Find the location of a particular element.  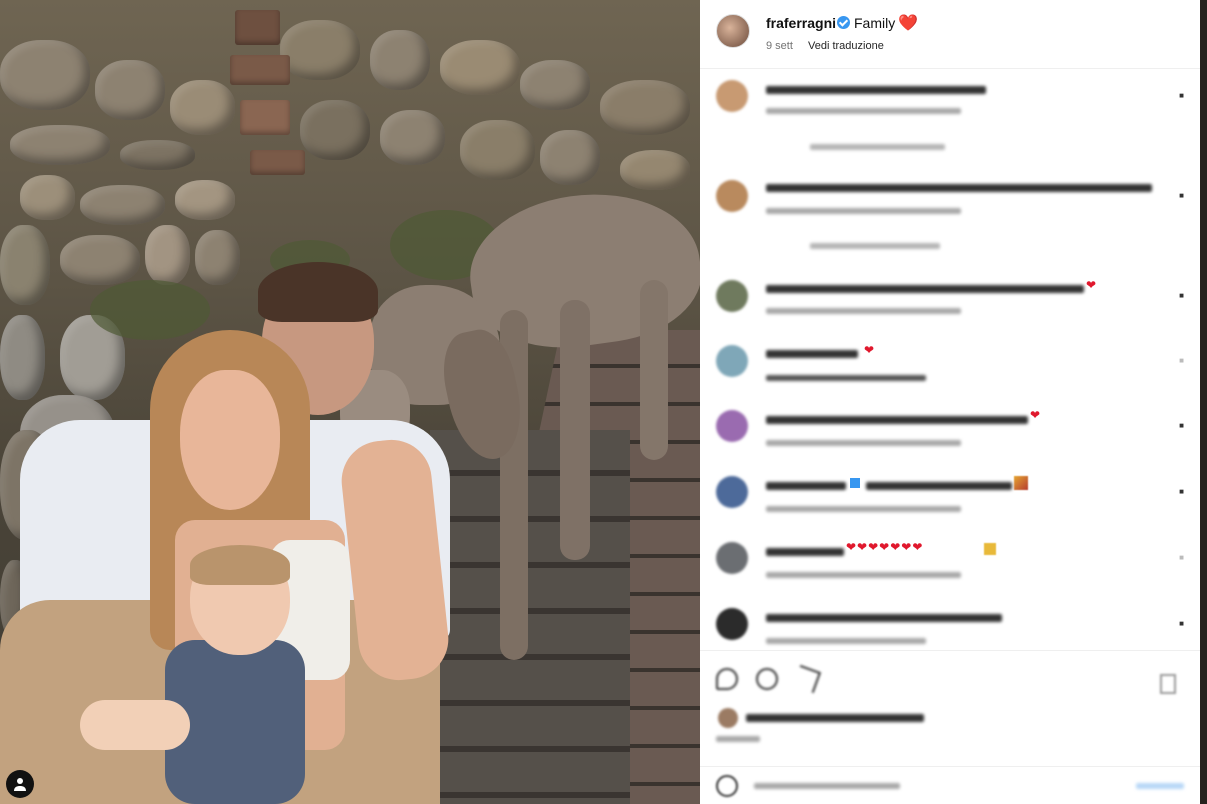

post-date is located at coordinates (738, 739).